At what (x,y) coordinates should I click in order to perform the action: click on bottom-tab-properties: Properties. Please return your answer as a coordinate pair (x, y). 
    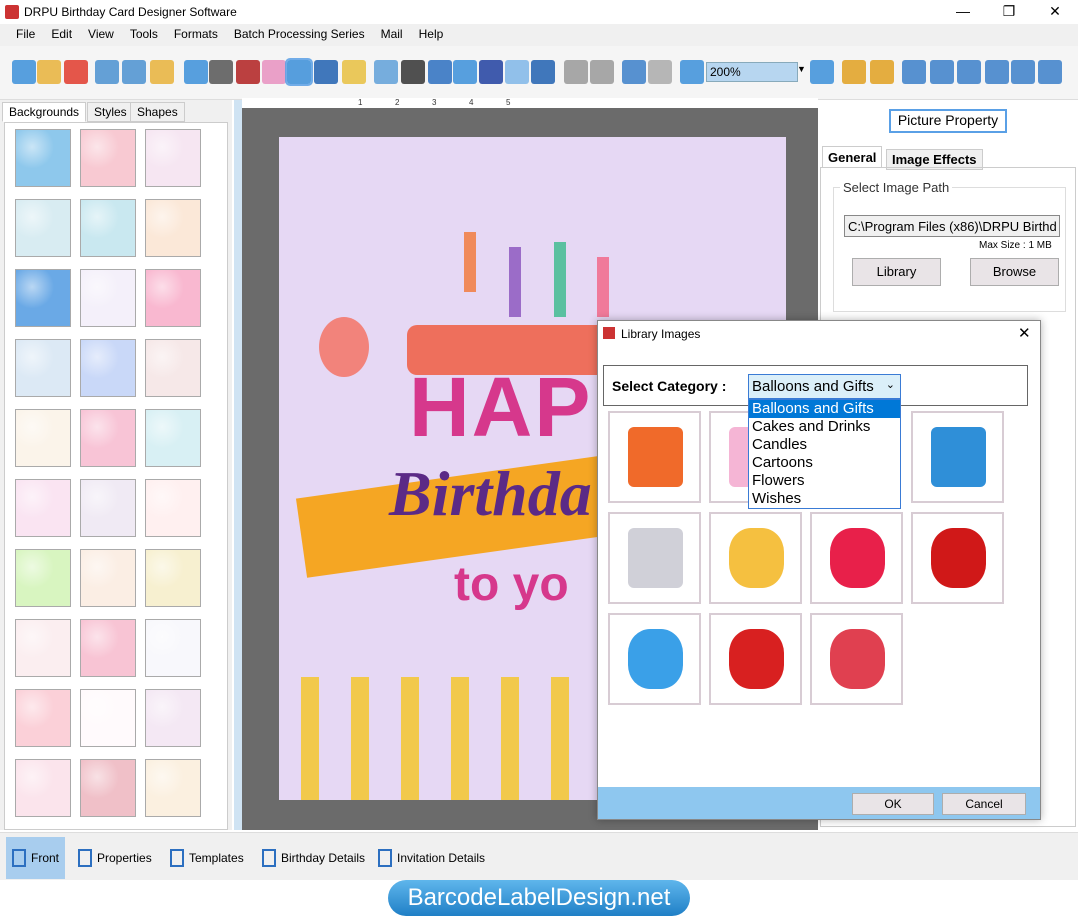
    Looking at the image, I should click on (115, 858).